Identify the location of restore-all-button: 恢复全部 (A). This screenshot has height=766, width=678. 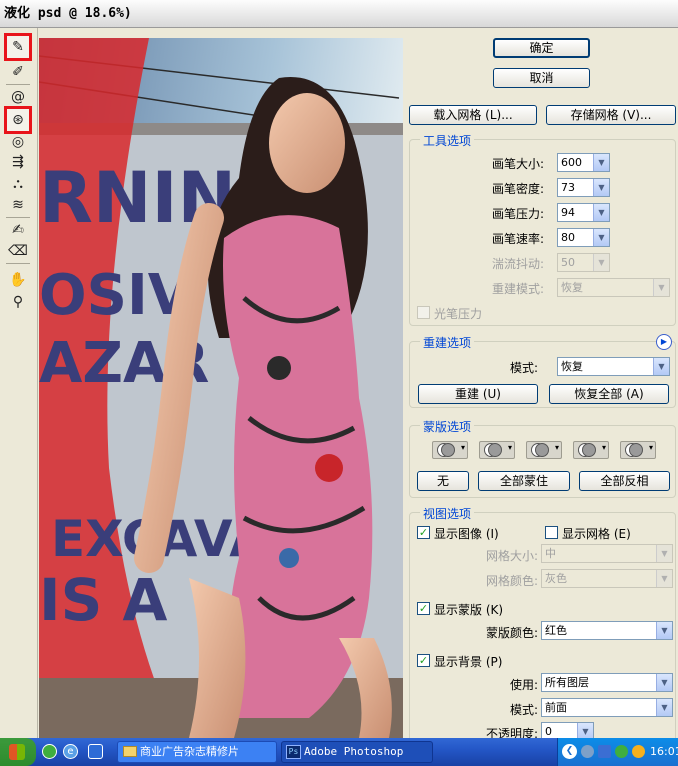
(609, 394).